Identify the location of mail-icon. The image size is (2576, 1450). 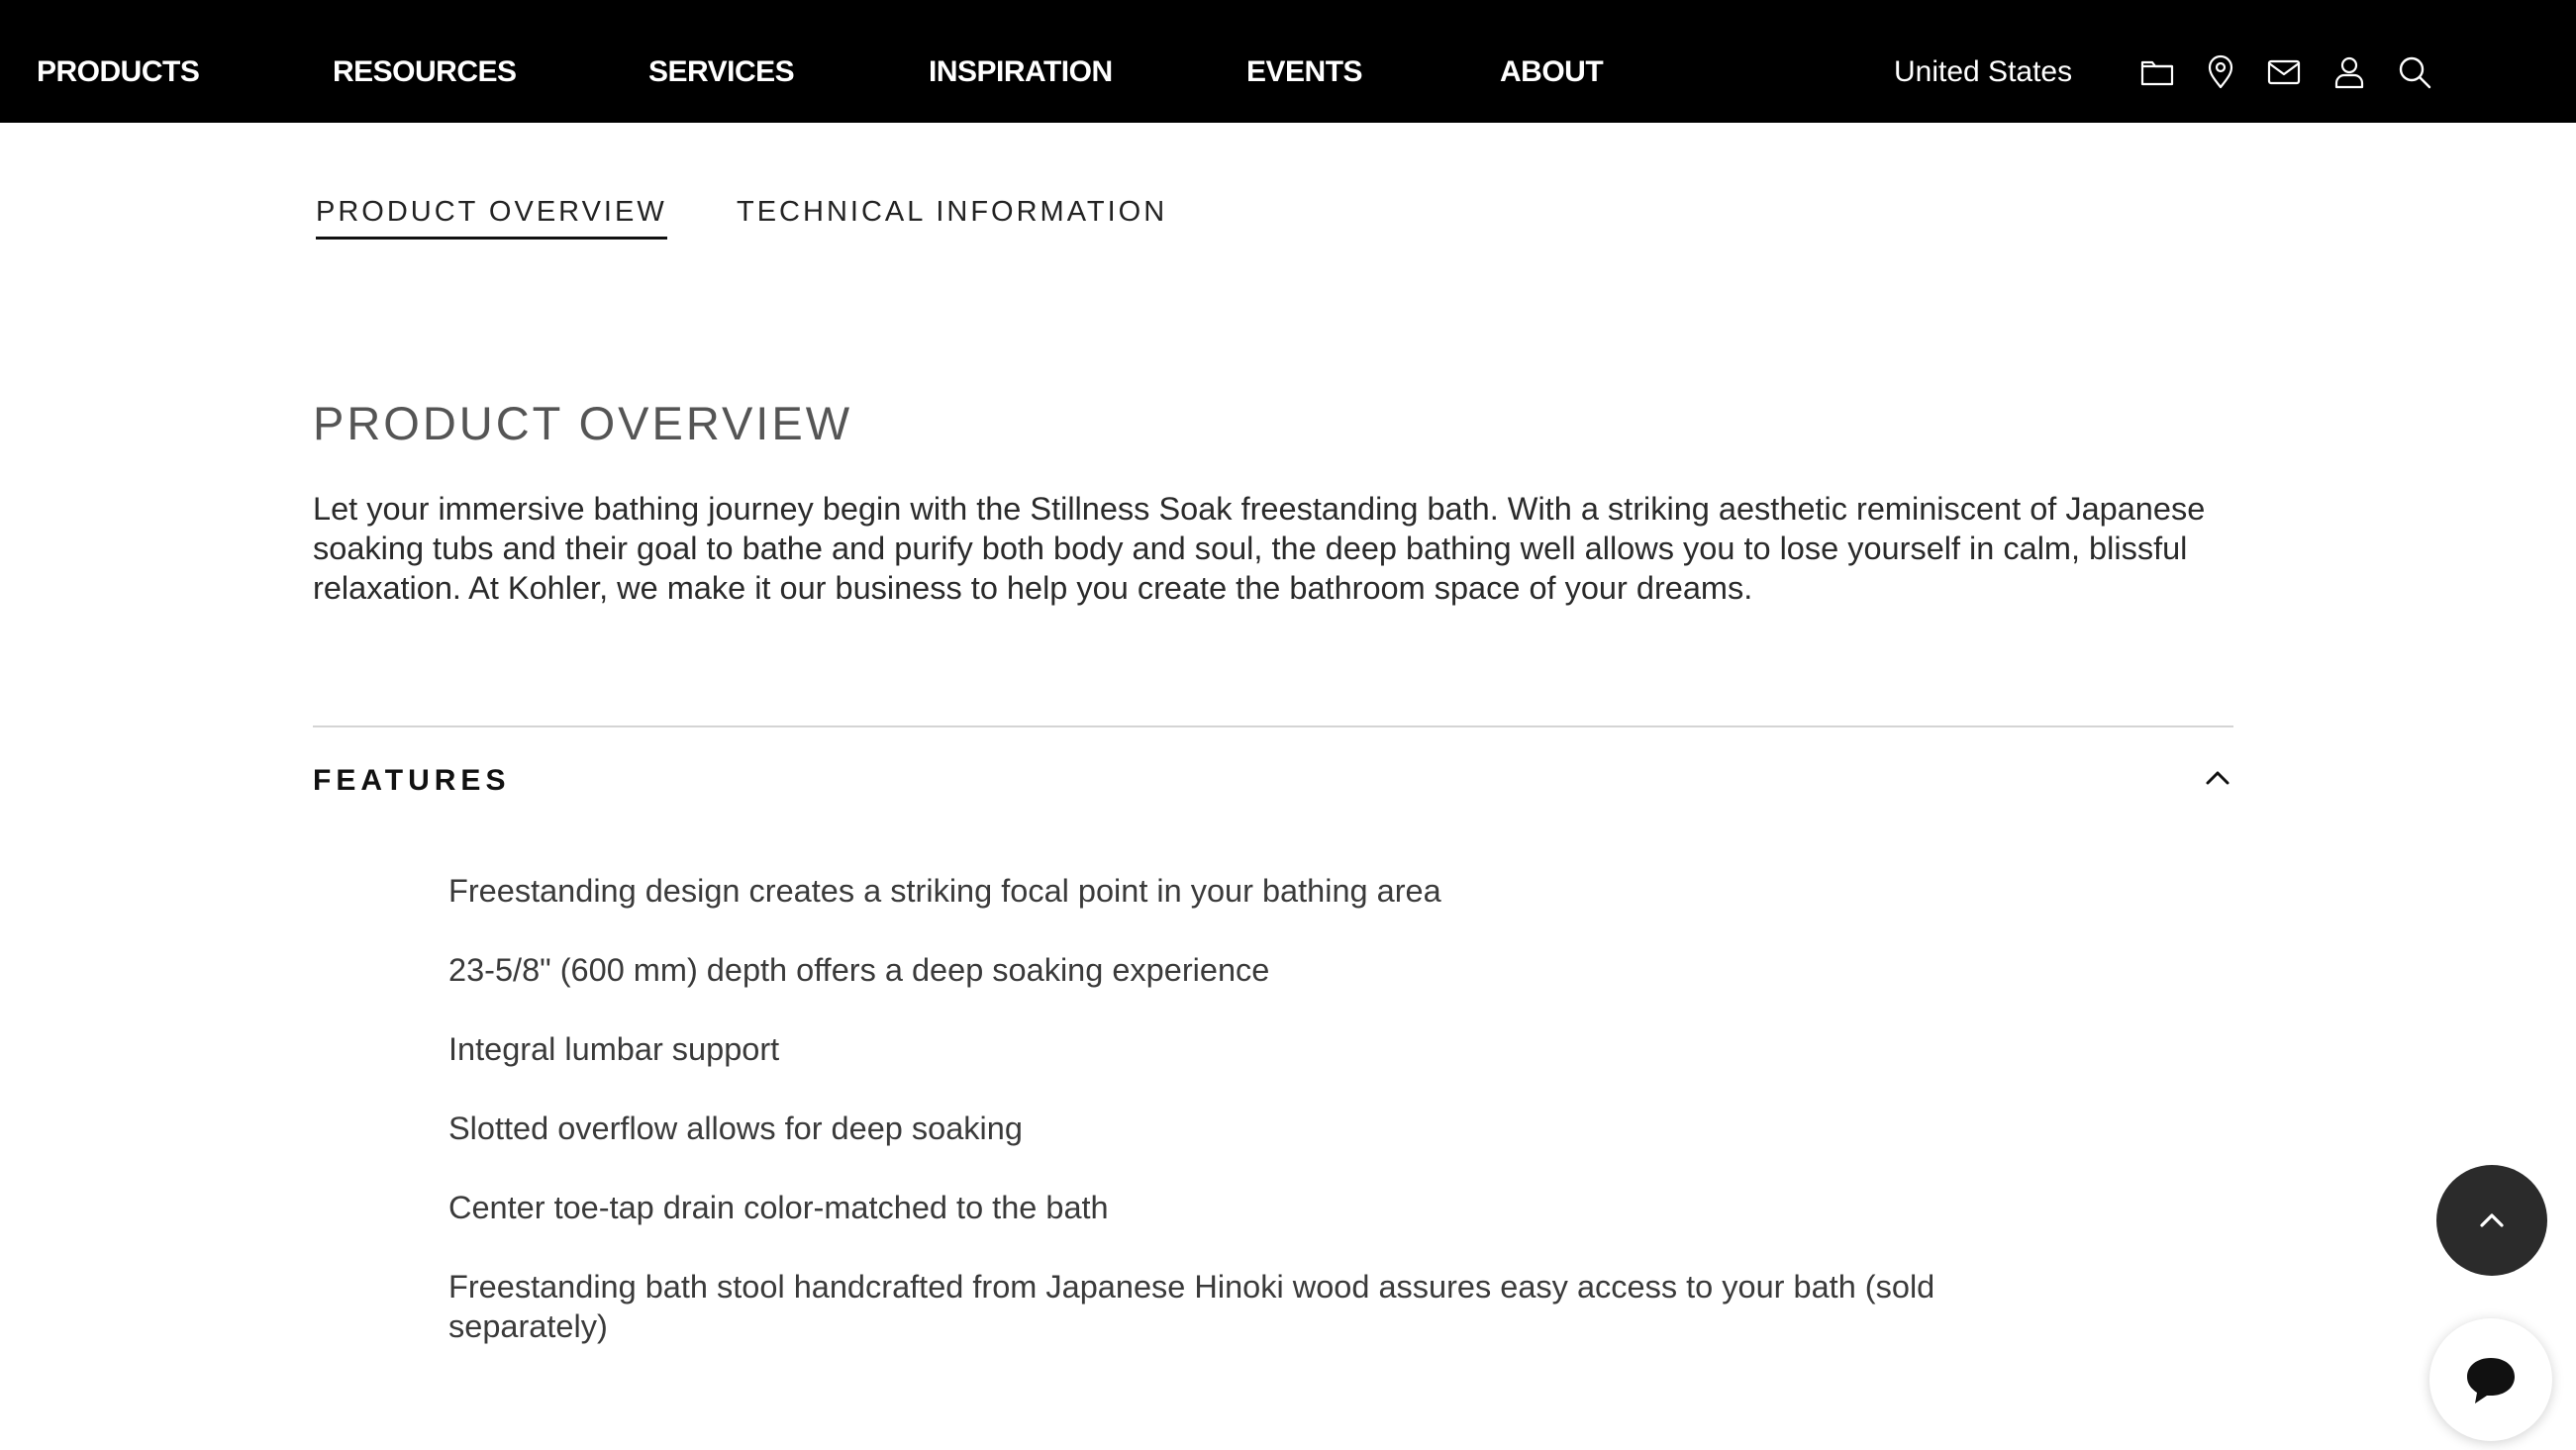
(2284, 72).